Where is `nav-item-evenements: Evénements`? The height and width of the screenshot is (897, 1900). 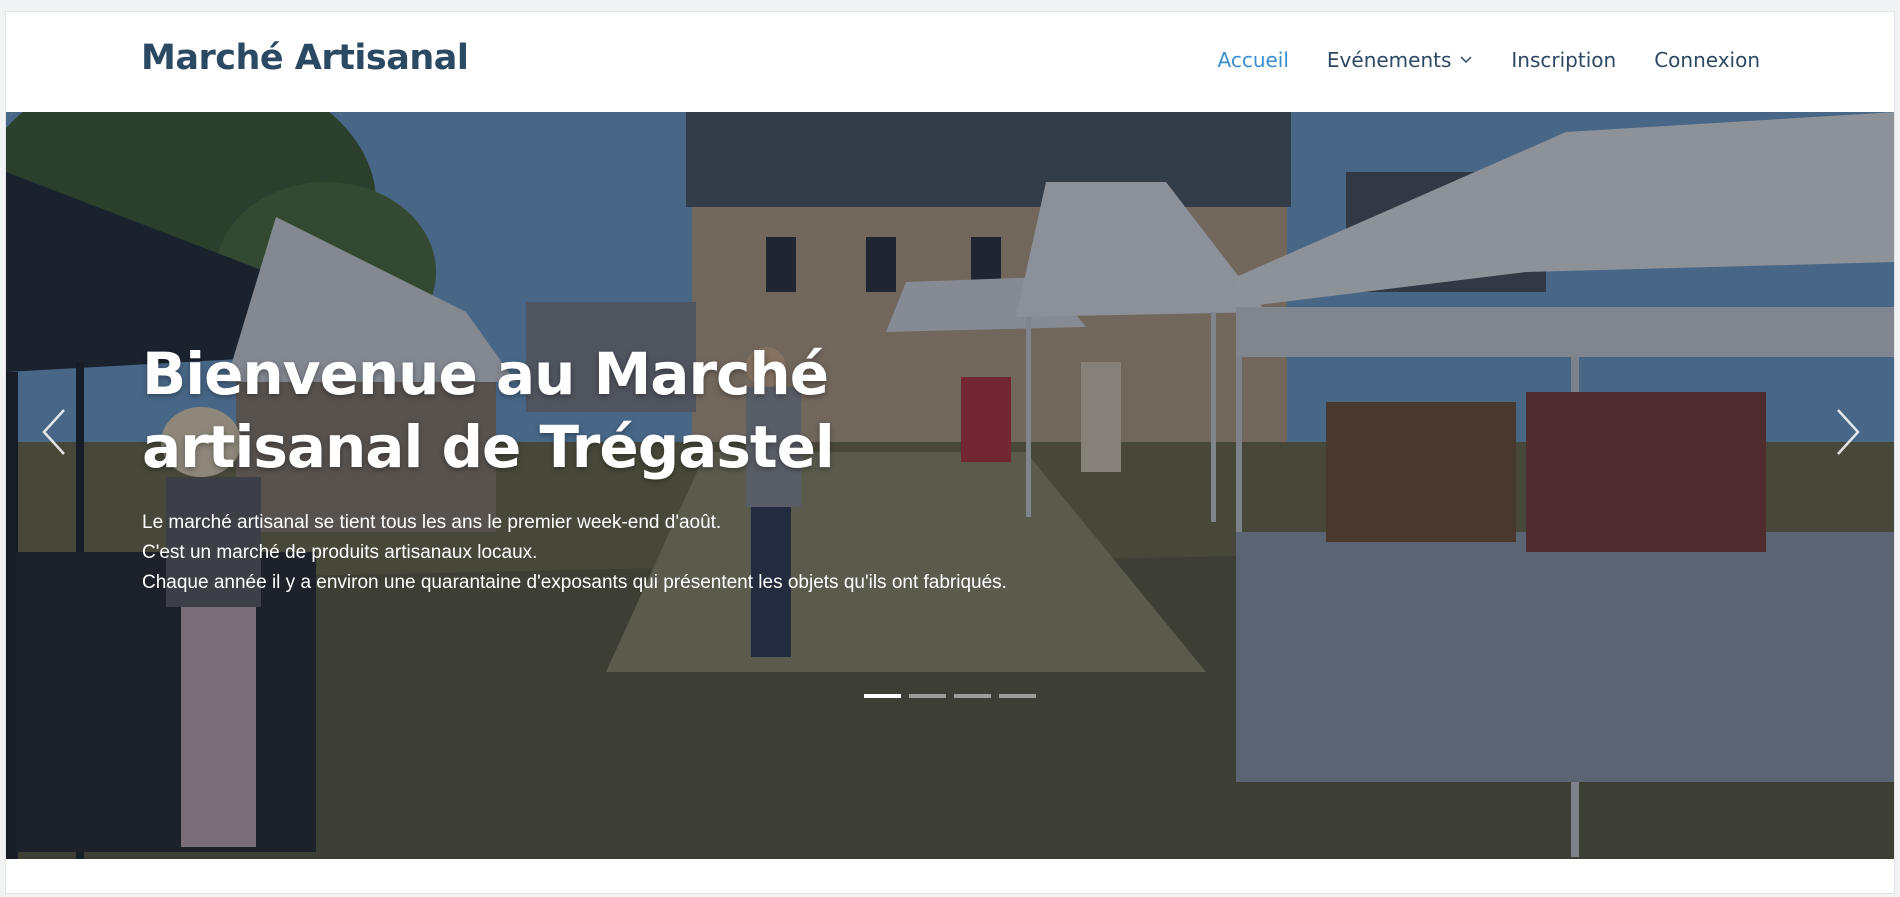 nav-item-evenements: Evénements is located at coordinates (1400, 60).